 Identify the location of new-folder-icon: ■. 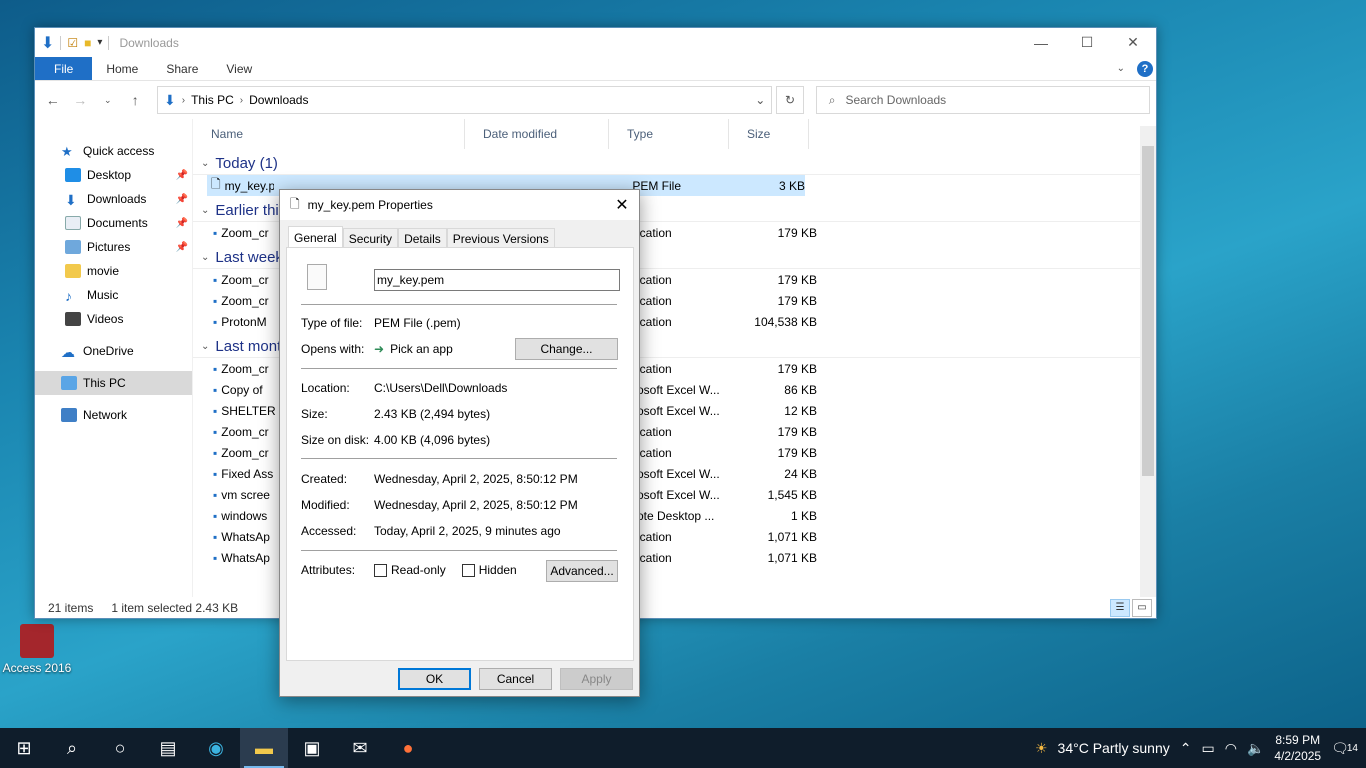
(87, 43).